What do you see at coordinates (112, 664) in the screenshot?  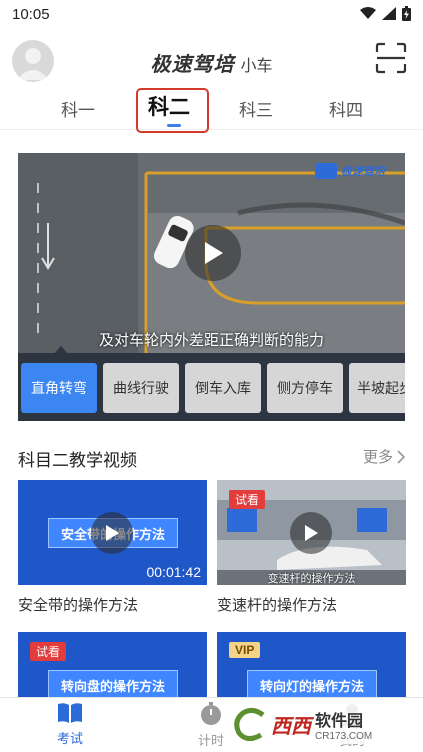 I see `video-card-steering-wheel: 试看 转向盘的操作方法` at bounding box center [112, 664].